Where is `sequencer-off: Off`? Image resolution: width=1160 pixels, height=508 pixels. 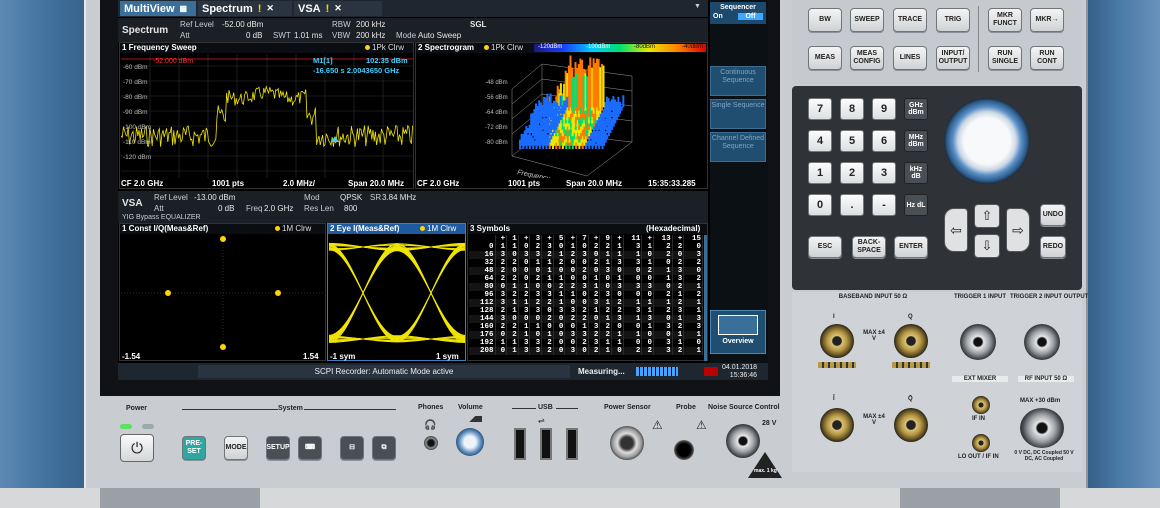
sequencer-off: Off is located at coordinates (750, 16).